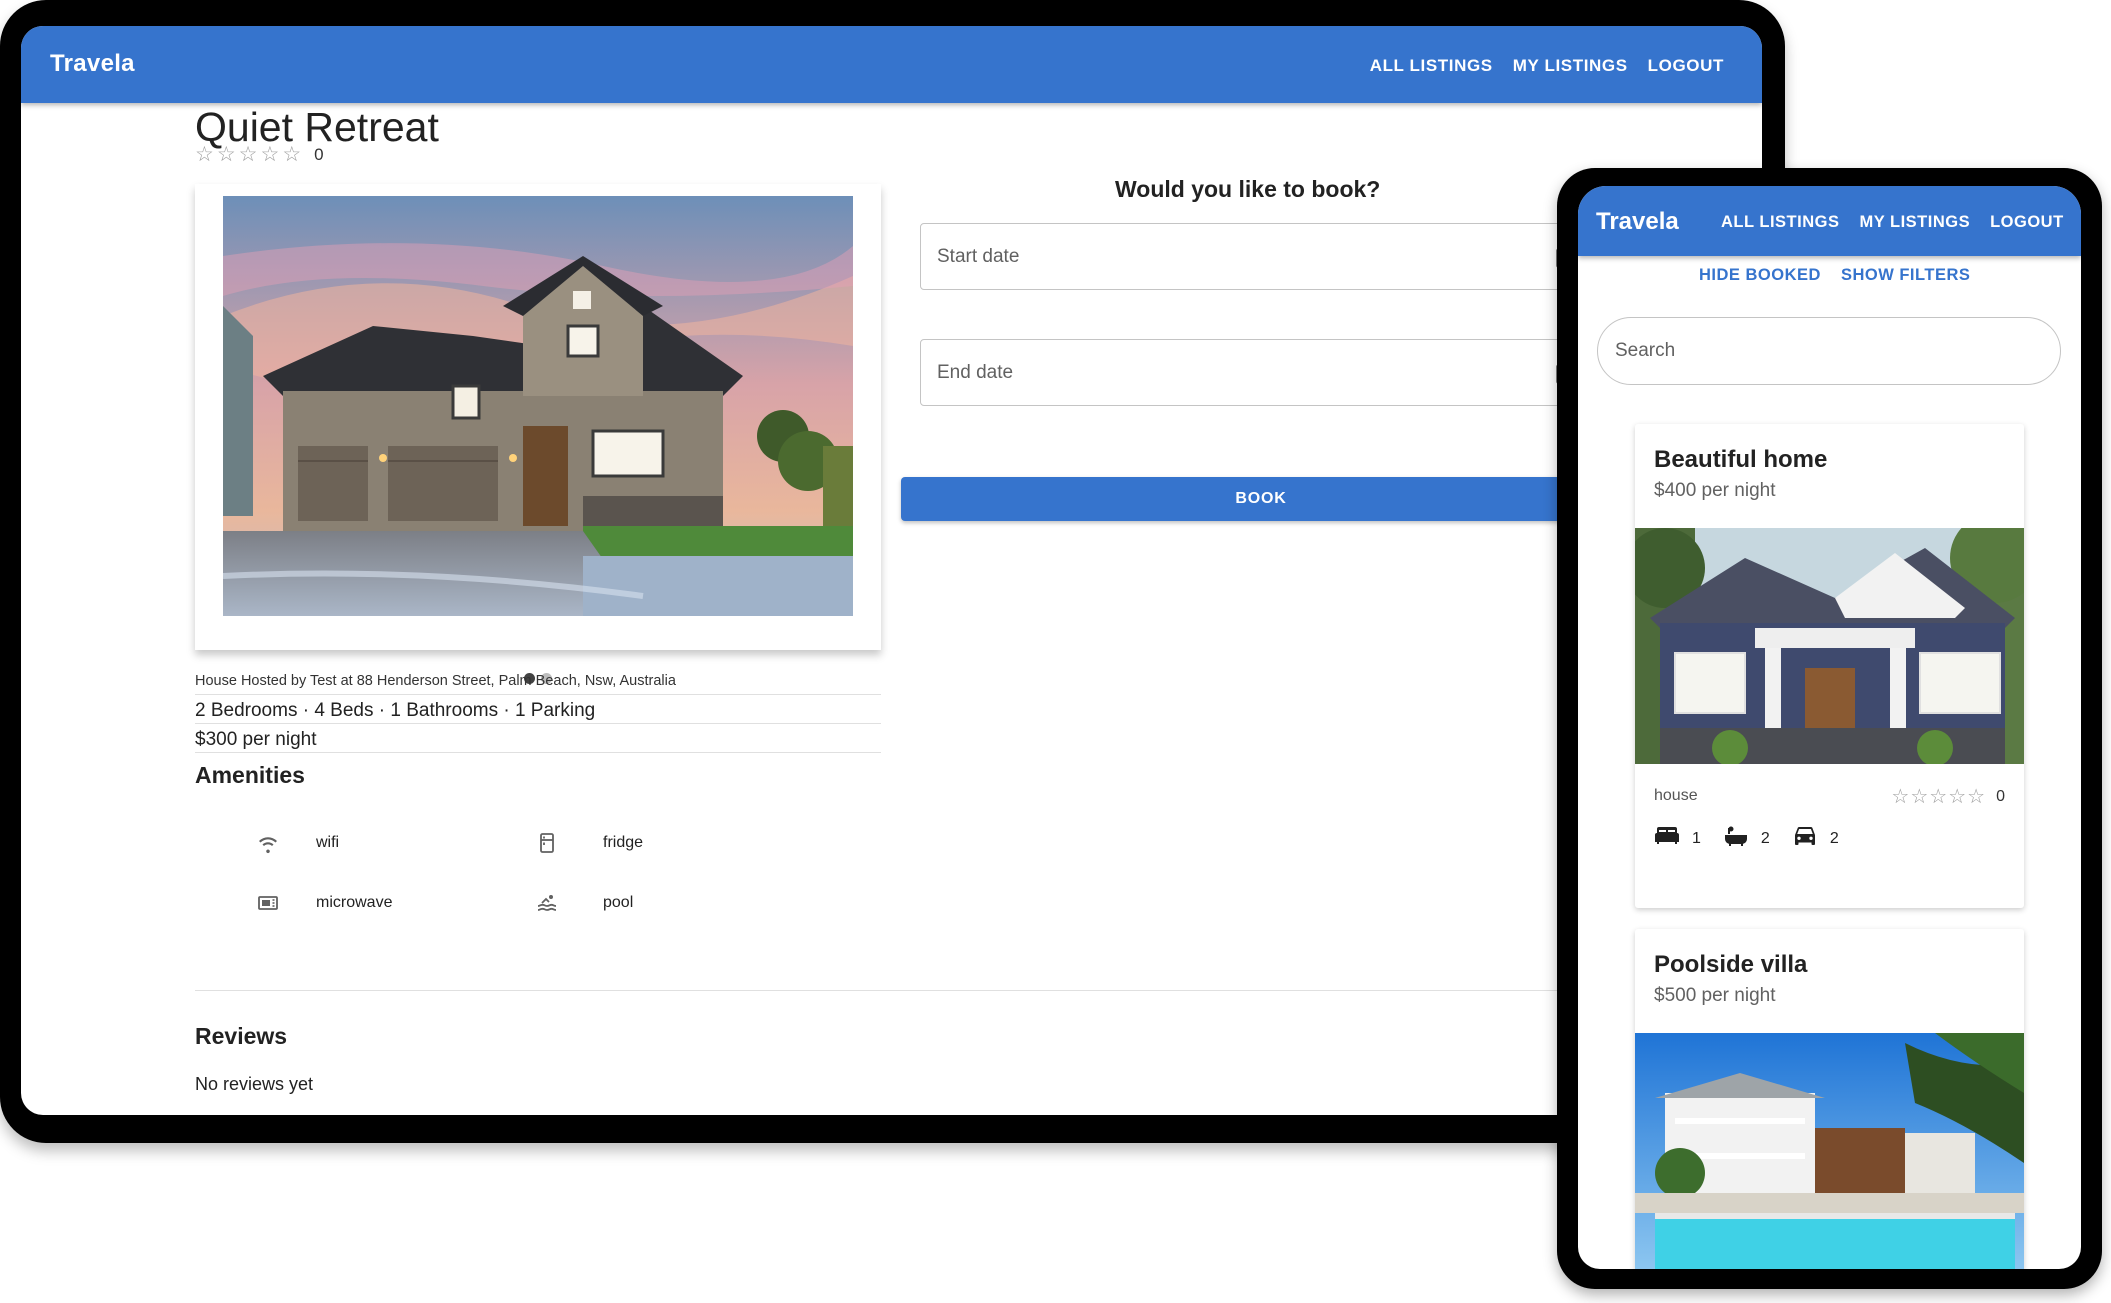  Describe the element at coordinates (547, 843) in the screenshot. I see `fridge-icon` at that location.